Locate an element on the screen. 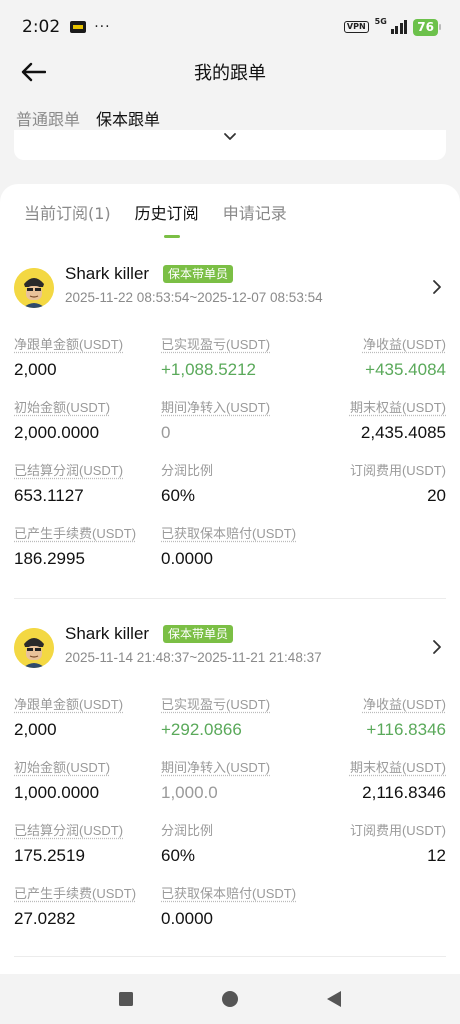 Image resolution: width=460 pixels, height=1024 pixels. stat-net-profit: 净收益(USDT) +116.8346 is located at coordinates (371, 717).